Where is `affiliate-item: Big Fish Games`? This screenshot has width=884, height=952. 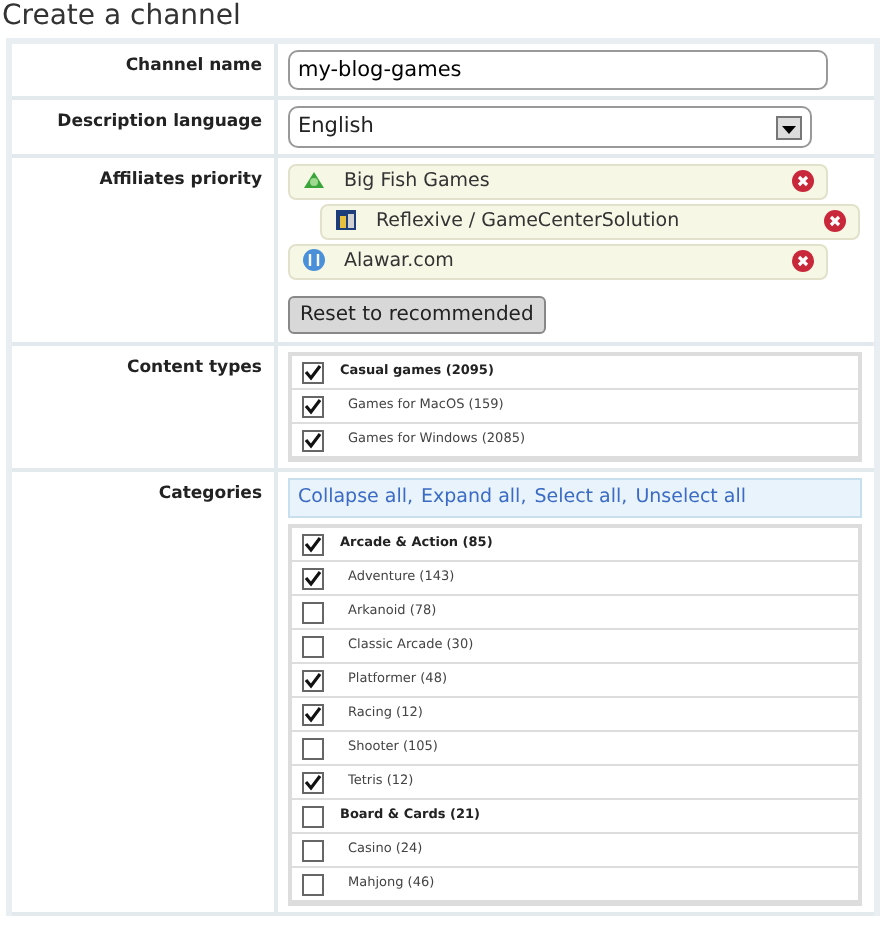 affiliate-item: Big Fish Games is located at coordinates (558, 182).